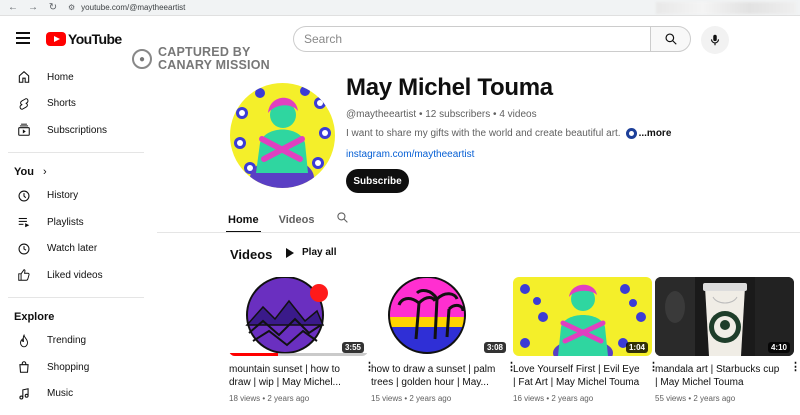  What do you see at coordinates (24, 394) in the screenshot?
I see `music-icon` at bounding box center [24, 394].